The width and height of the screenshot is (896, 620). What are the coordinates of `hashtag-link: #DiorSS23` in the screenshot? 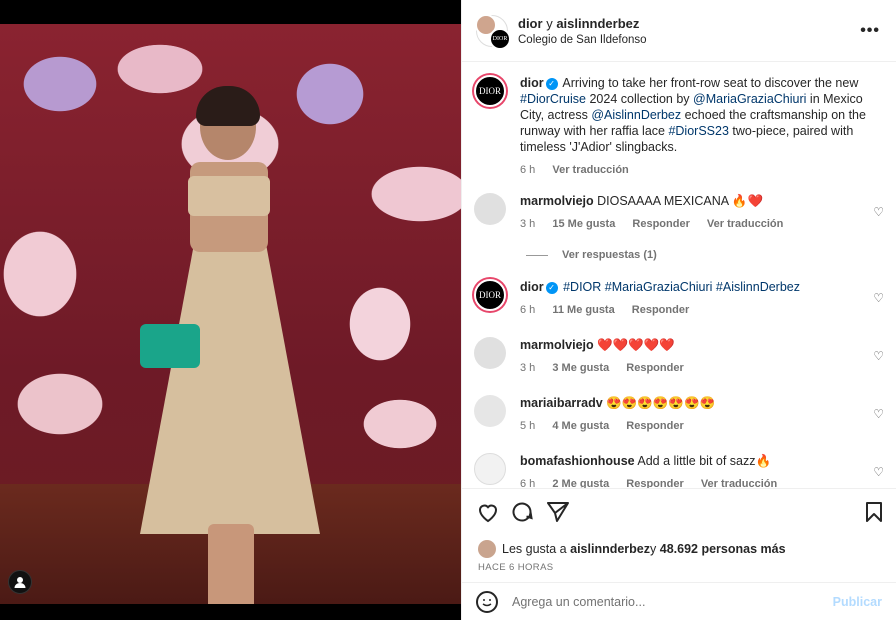 It's located at (698, 131).